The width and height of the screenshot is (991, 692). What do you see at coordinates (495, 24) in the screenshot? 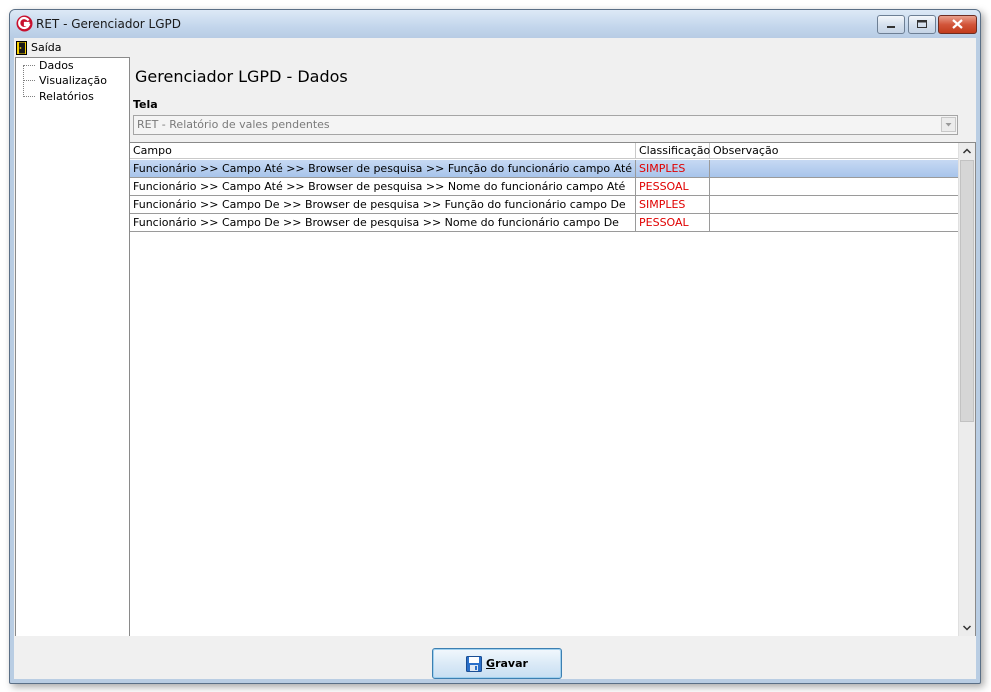
I see `title-bar: RET - Gerenciador LGPD` at bounding box center [495, 24].